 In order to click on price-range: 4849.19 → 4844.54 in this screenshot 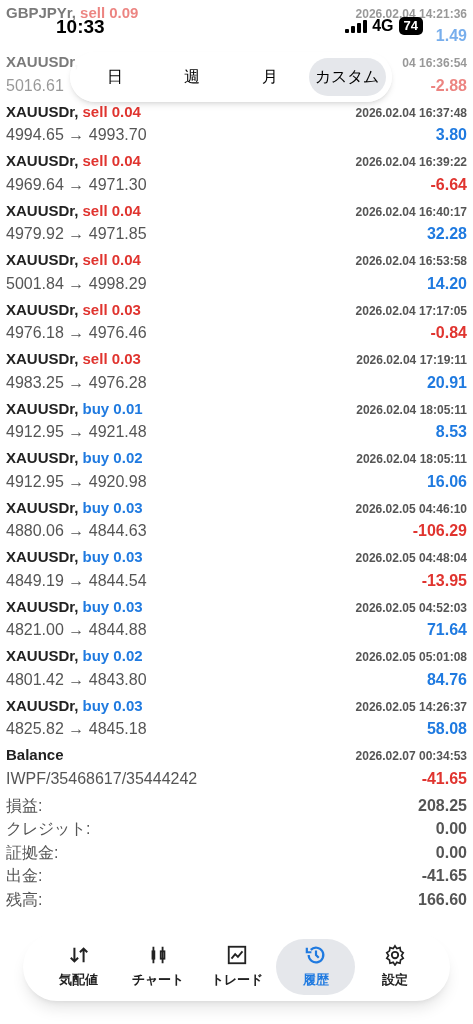, I will do `click(76, 580)`.